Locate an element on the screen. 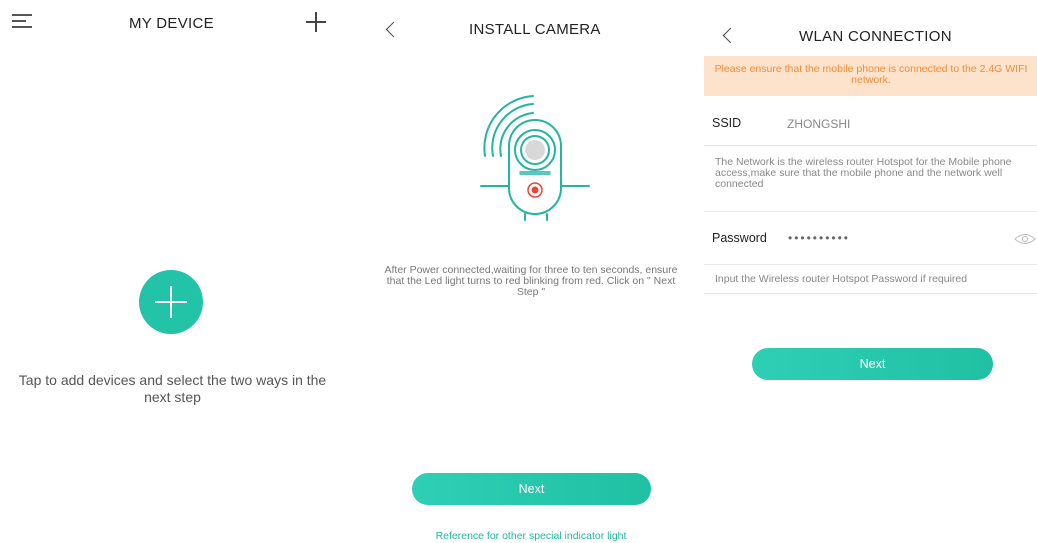 Image resolution: width=1037 pixels, height=543 pixels. add-device-plus-icon is located at coordinates (316, 22).